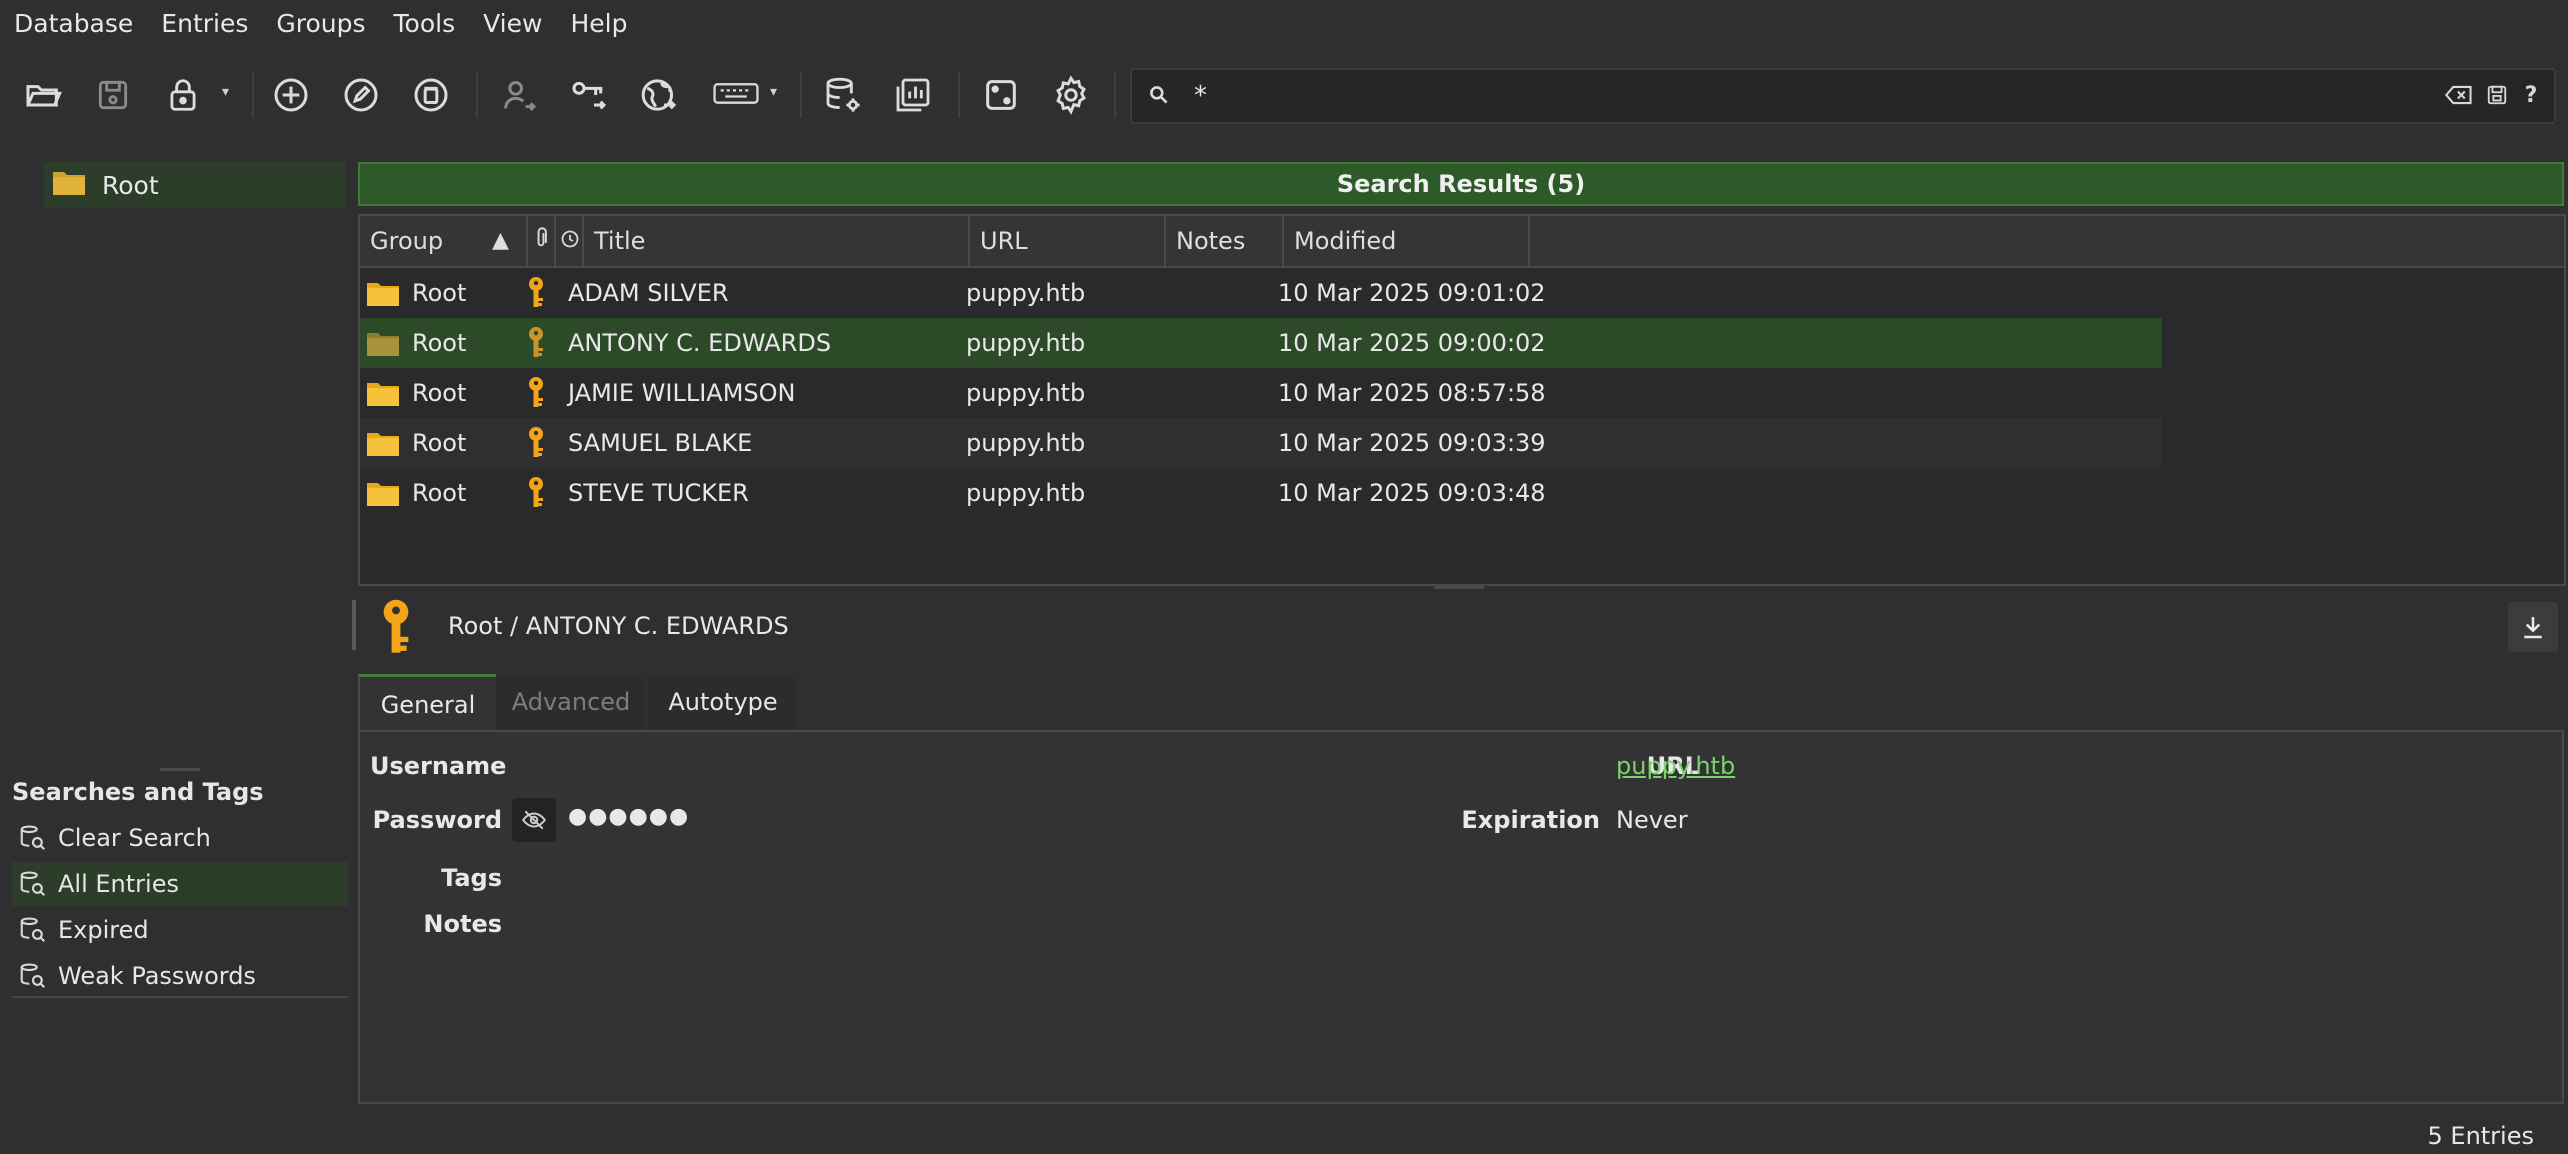 The width and height of the screenshot is (2568, 1154). I want to click on cell-modified: 10 Mar 2025 09:01:02, so click(1412, 293).